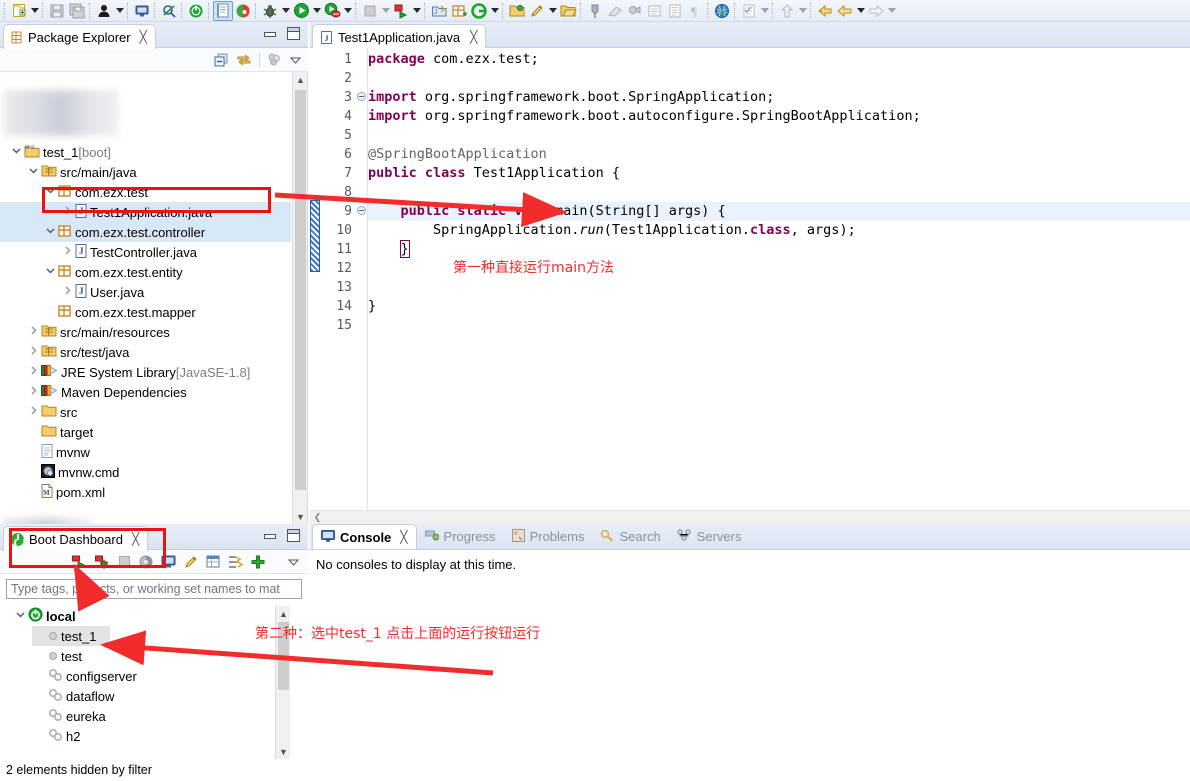  What do you see at coordinates (19, 11) in the screenshot?
I see `new-wizard-icon` at bounding box center [19, 11].